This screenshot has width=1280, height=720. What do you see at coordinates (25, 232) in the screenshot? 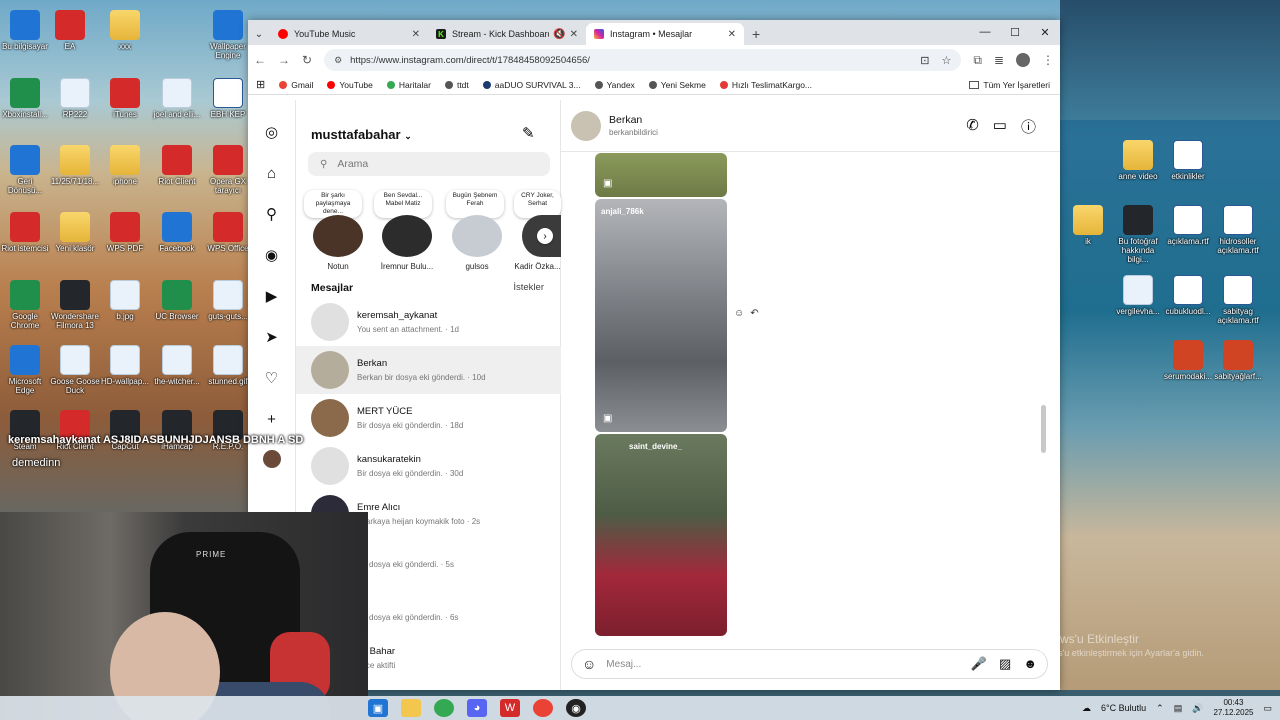
I see `desktop-icon: Riot istemcisi` at bounding box center [25, 232].